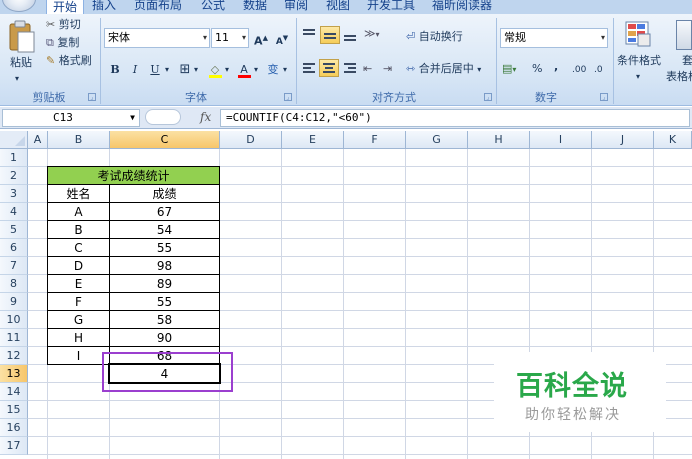 The height and width of the screenshot is (459, 692). What do you see at coordinates (165, 140) in the screenshot?
I see `column-header-c: C` at bounding box center [165, 140].